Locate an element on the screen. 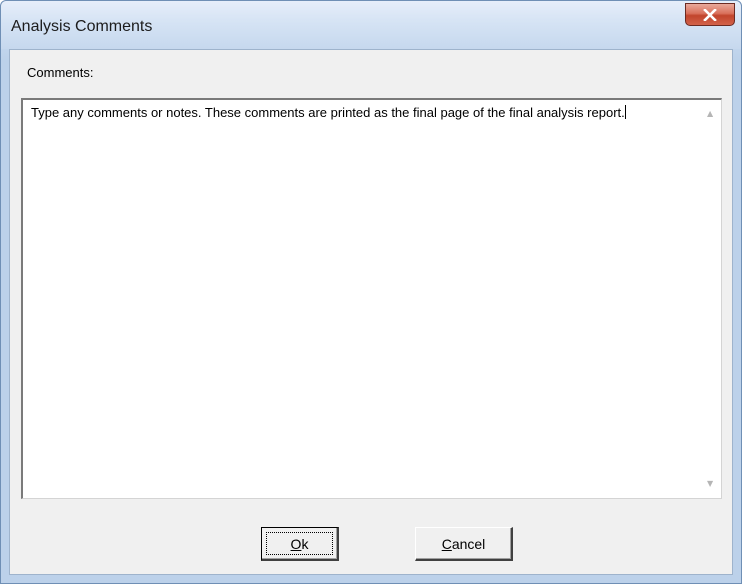  scroll-up-arrow-icon: ▲ is located at coordinates (710, 114).